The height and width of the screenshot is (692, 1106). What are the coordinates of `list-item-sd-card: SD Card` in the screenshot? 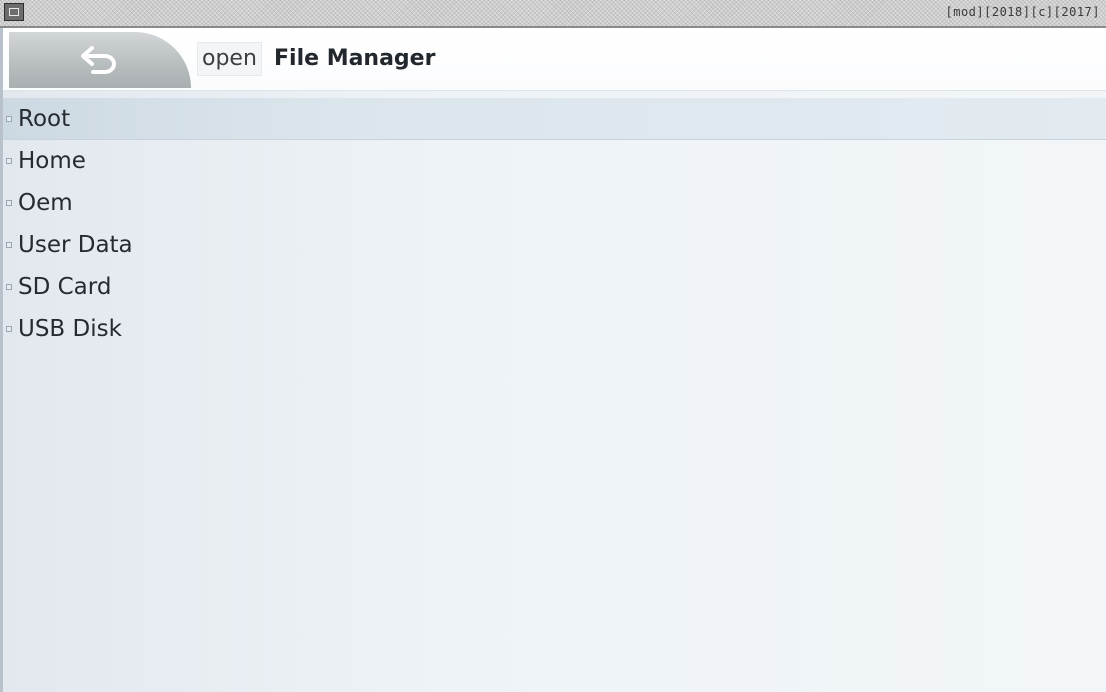 It's located at (554, 287).